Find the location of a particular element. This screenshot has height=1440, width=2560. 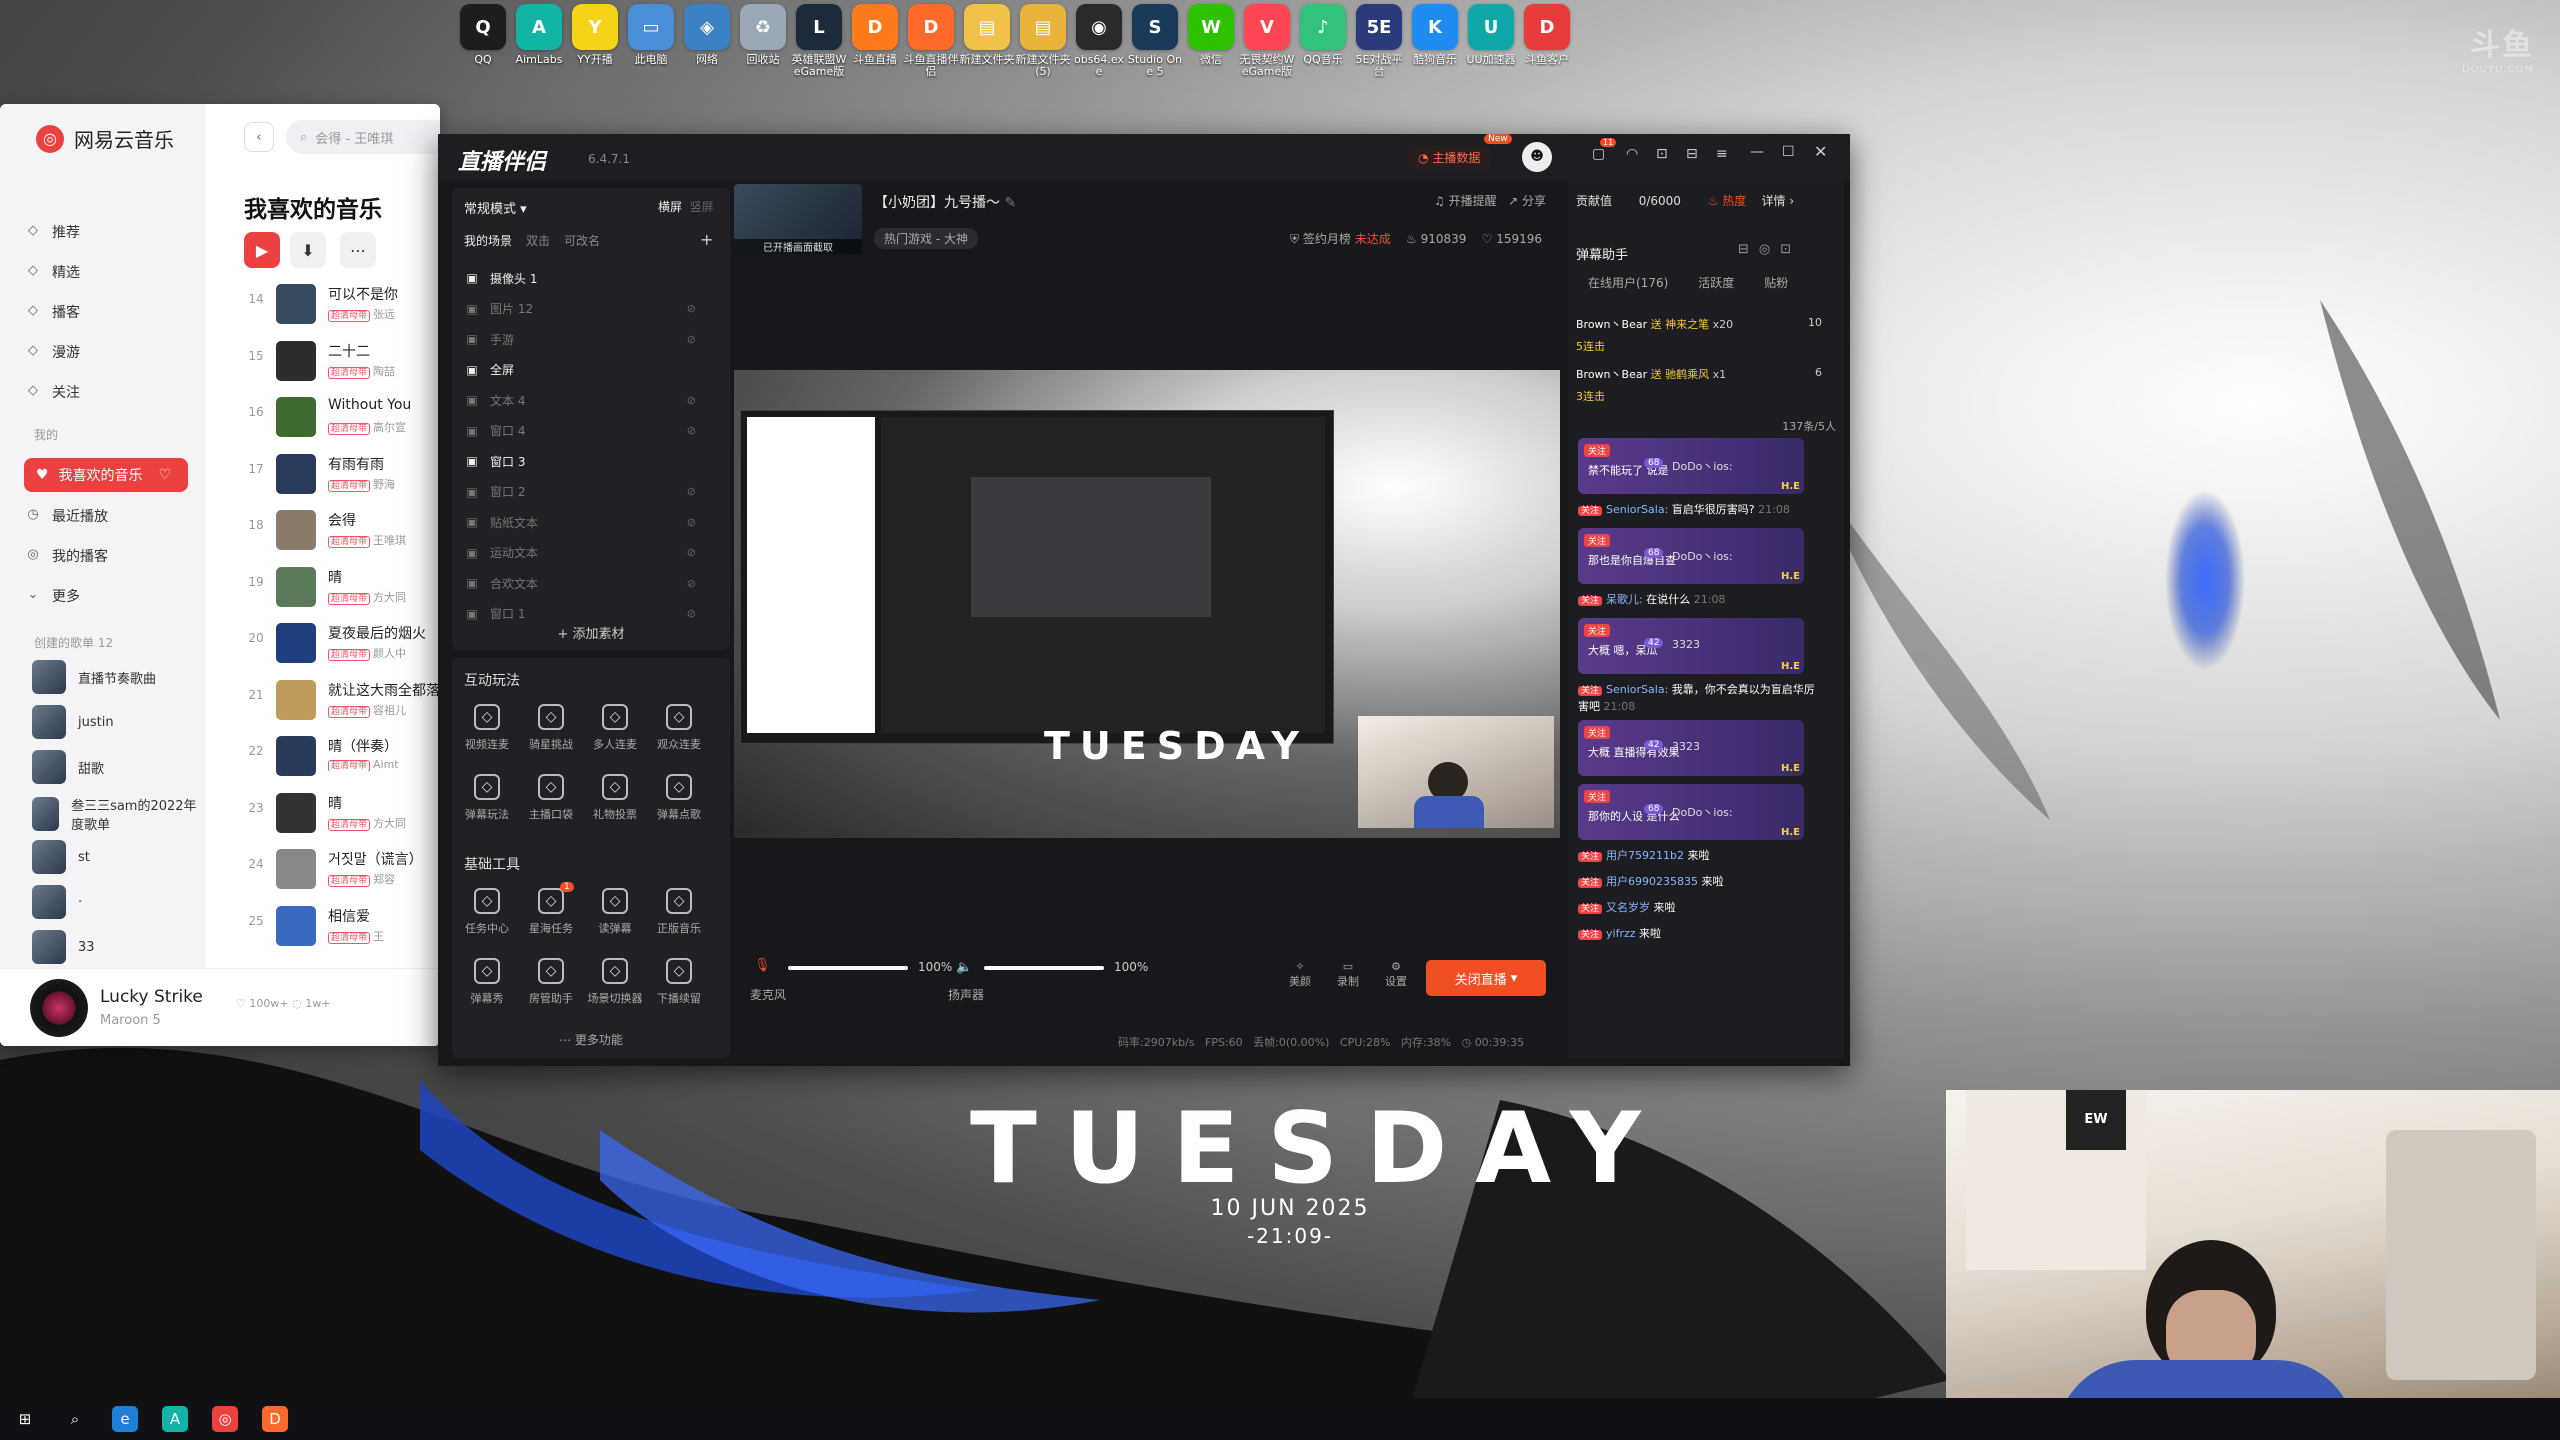

edge-icon: e is located at coordinates (125, 1419).